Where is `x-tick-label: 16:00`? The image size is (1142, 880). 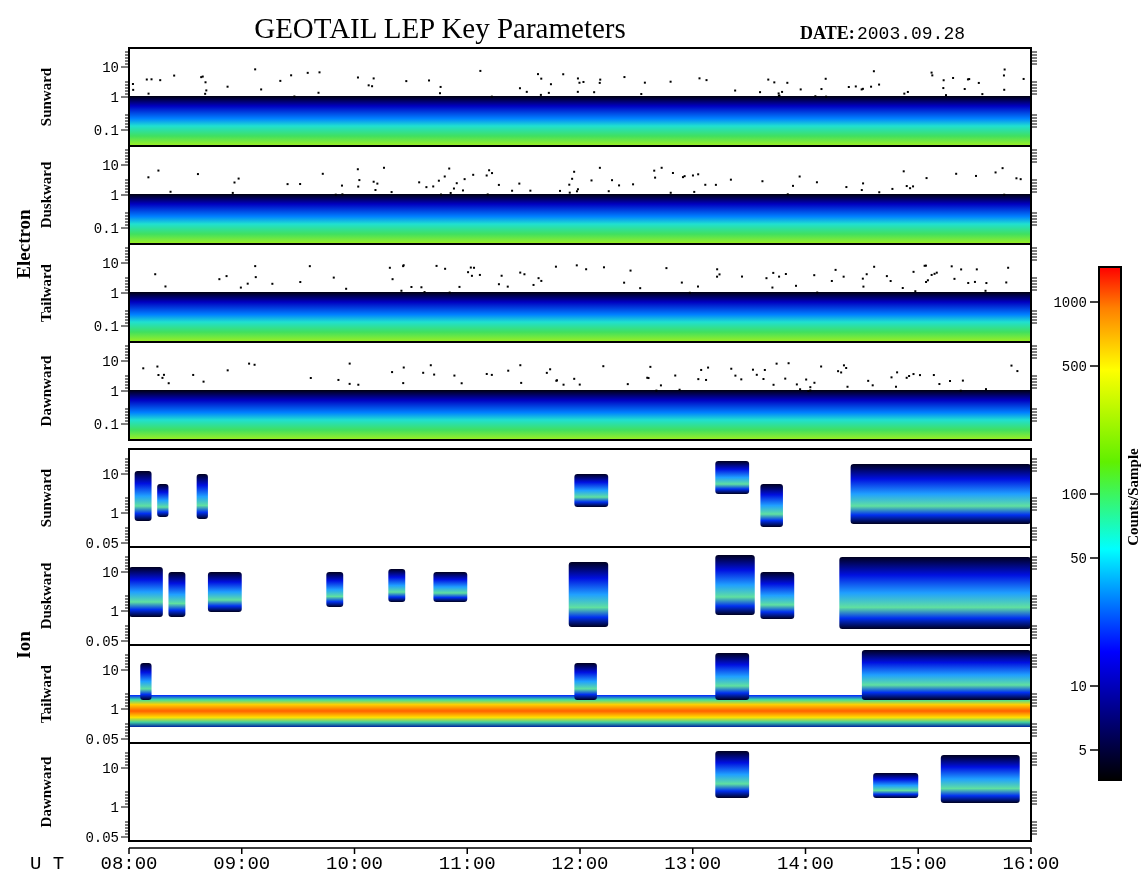 x-tick-label: 16:00 is located at coordinates (1031, 864).